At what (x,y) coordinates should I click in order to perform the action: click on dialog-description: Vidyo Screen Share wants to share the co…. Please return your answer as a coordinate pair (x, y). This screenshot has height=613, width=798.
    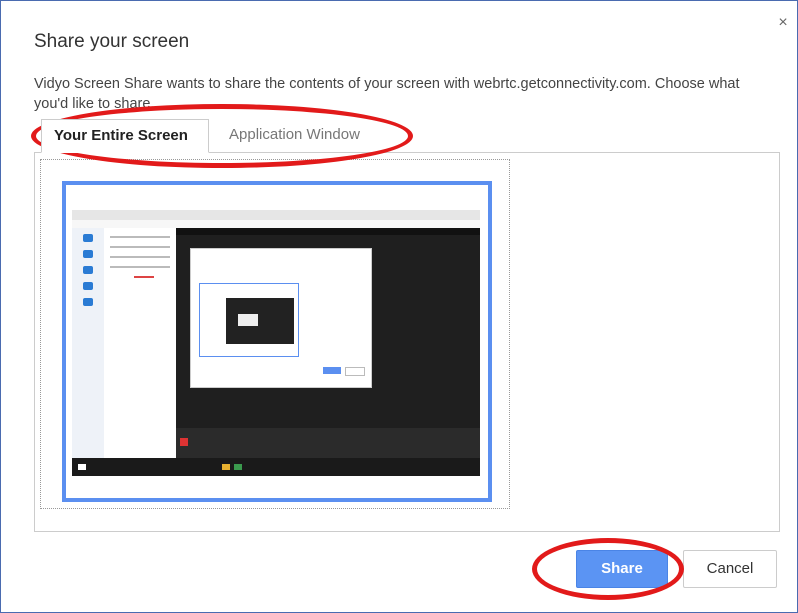
    Looking at the image, I should click on (387, 94).